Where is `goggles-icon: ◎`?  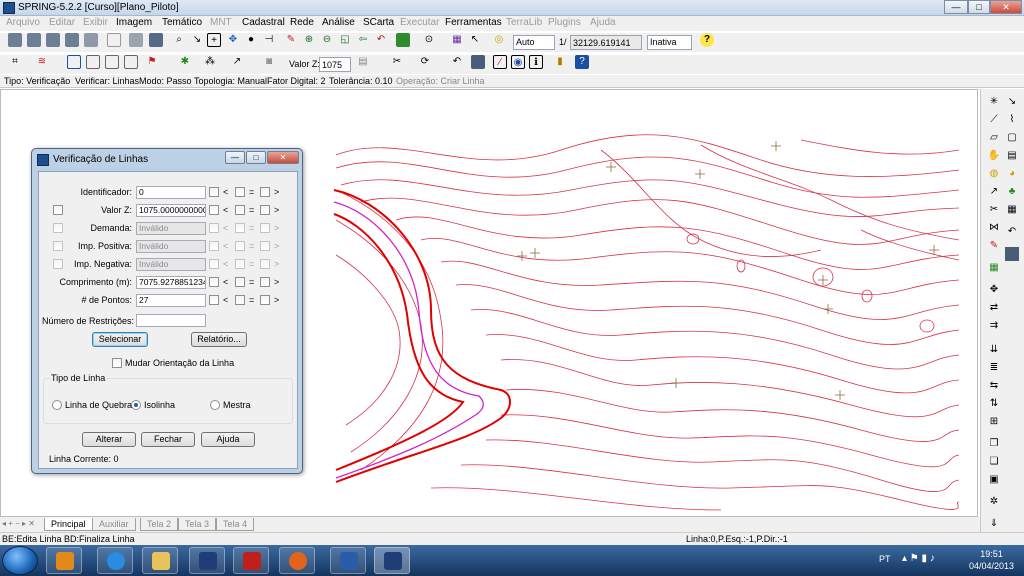
goggles-icon: ◎ is located at coordinates (499, 40).